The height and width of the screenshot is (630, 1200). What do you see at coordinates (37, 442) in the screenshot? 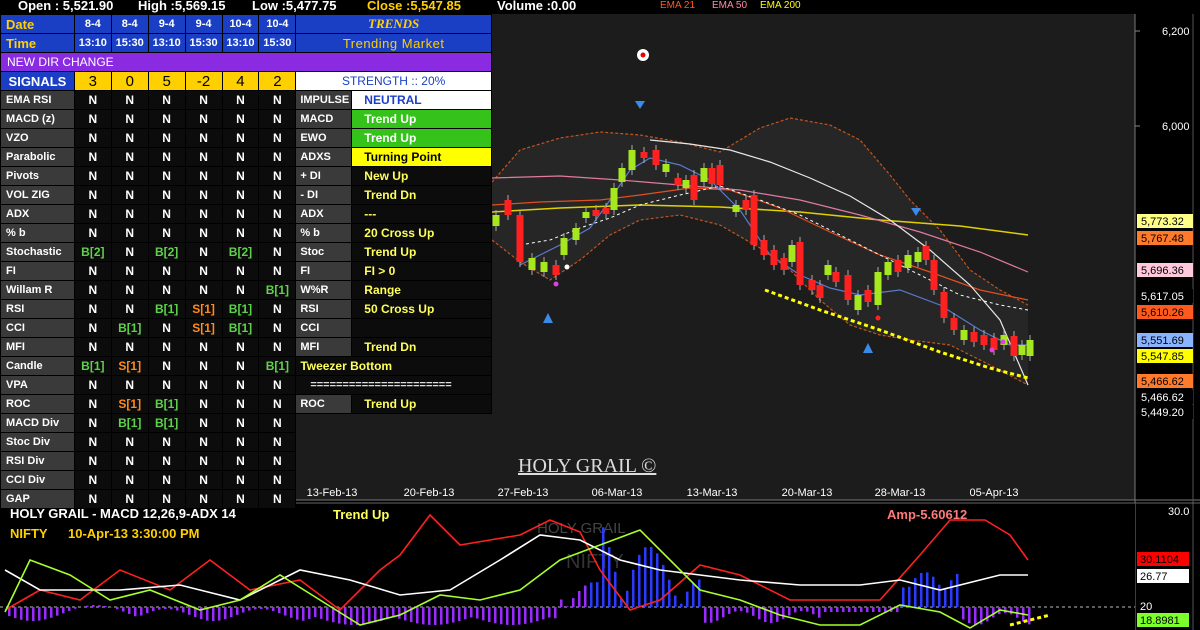
I see `signal-label: Stoc Div` at bounding box center [37, 442].